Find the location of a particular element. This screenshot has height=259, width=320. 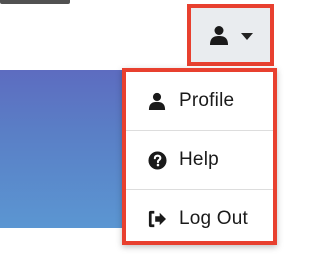

caret-down-icon is located at coordinates (246, 36).